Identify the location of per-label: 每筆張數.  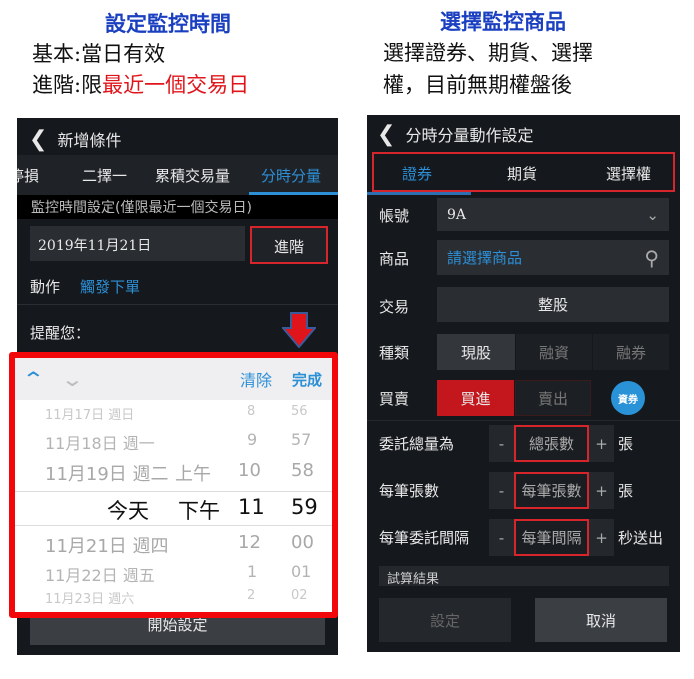
(409, 491).